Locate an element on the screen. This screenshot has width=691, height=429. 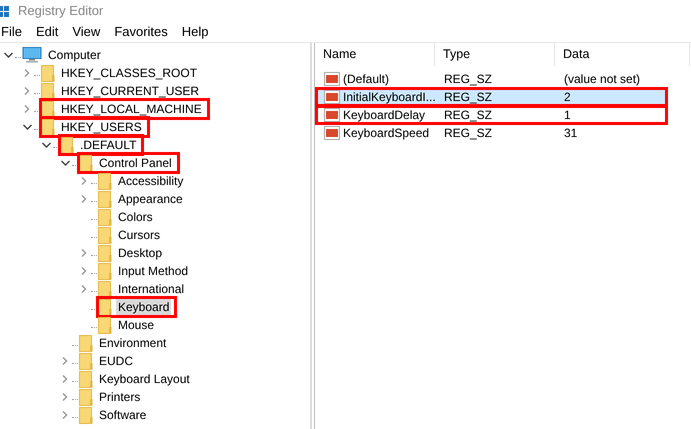
value-row: InitialKeyboardI... REG_SZ 2 is located at coordinates (491, 97).